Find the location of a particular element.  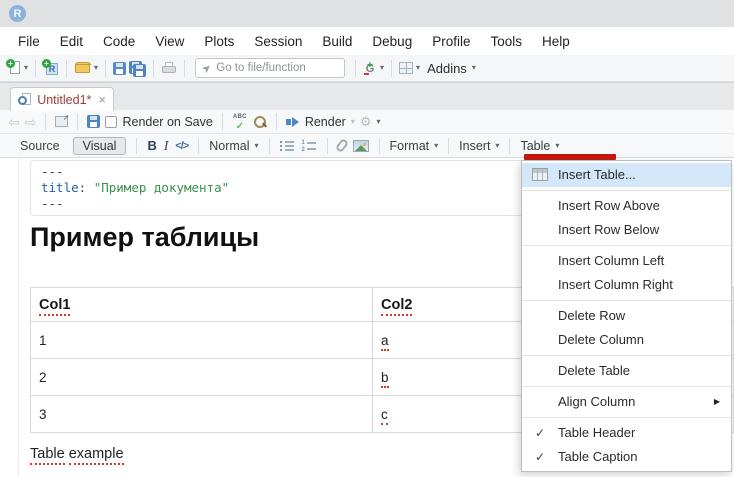

rstudio-logo-icon: R is located at coordinates (17, 13).